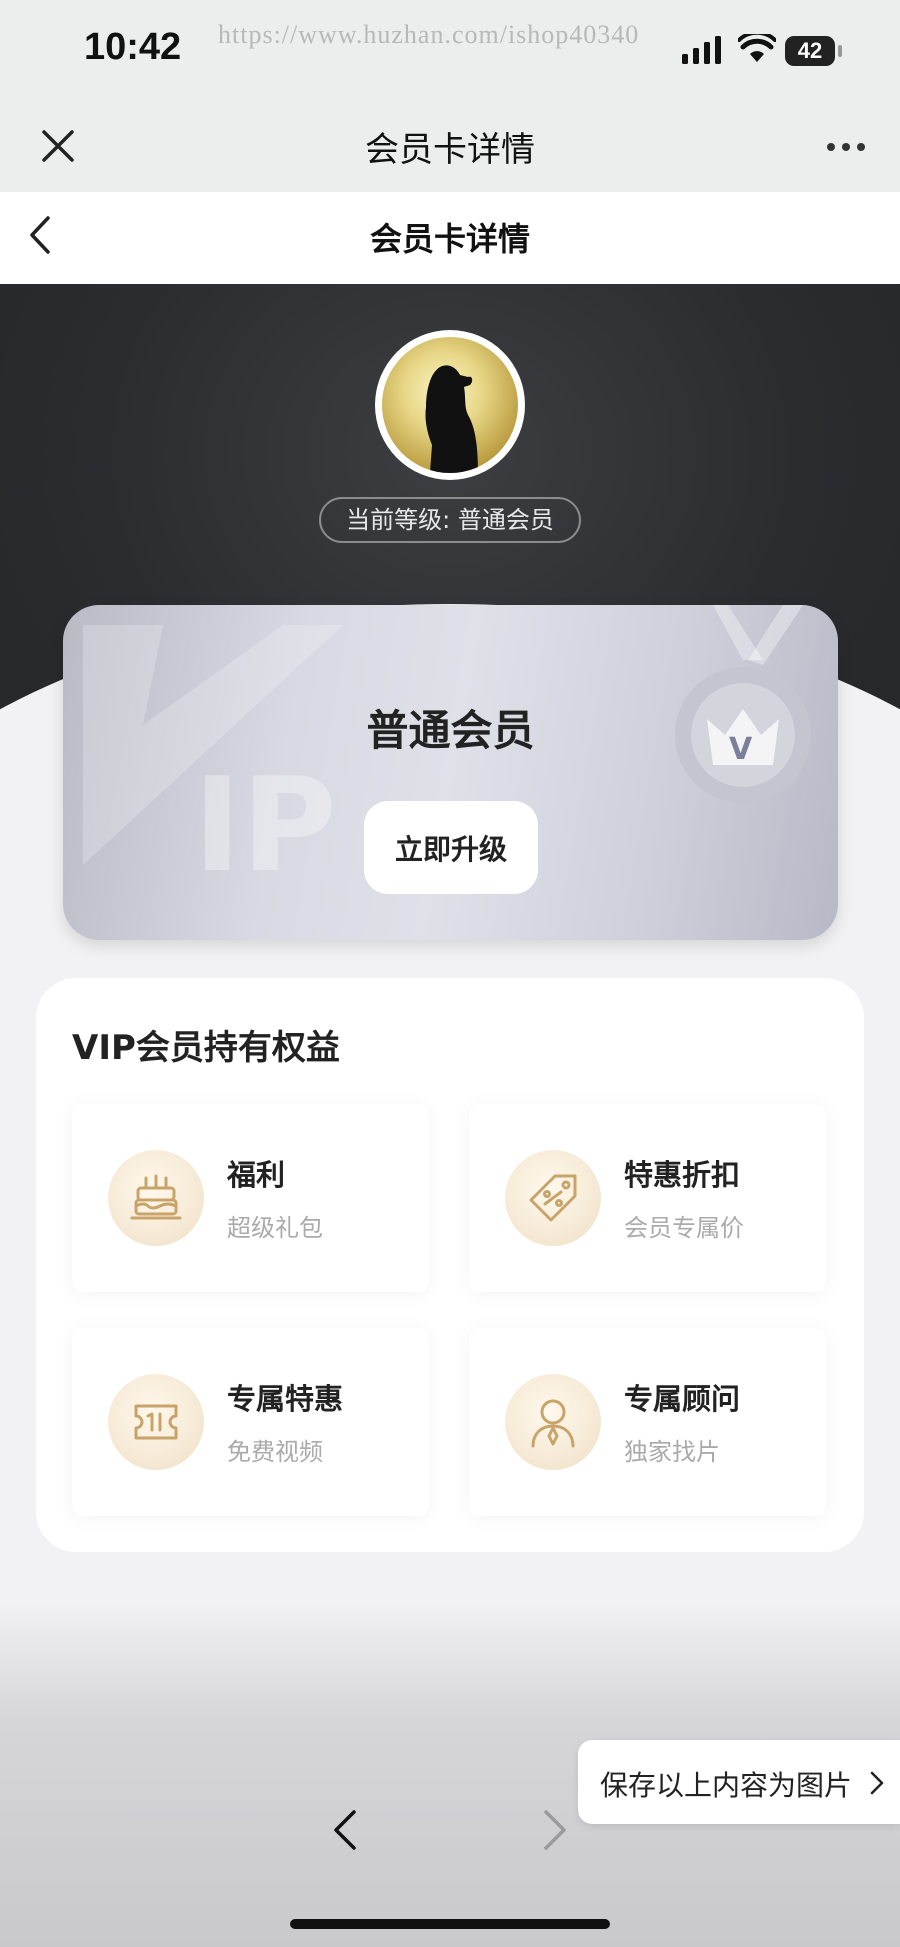  Describe the element at coordinates (553, 1423) in the screenshot. I see `advisor-icon` at that location.